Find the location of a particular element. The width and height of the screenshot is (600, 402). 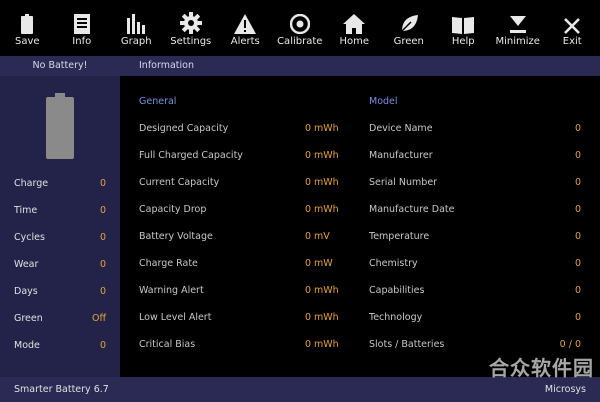

minimize-label: Minimize is located at coordinates (517, 41).